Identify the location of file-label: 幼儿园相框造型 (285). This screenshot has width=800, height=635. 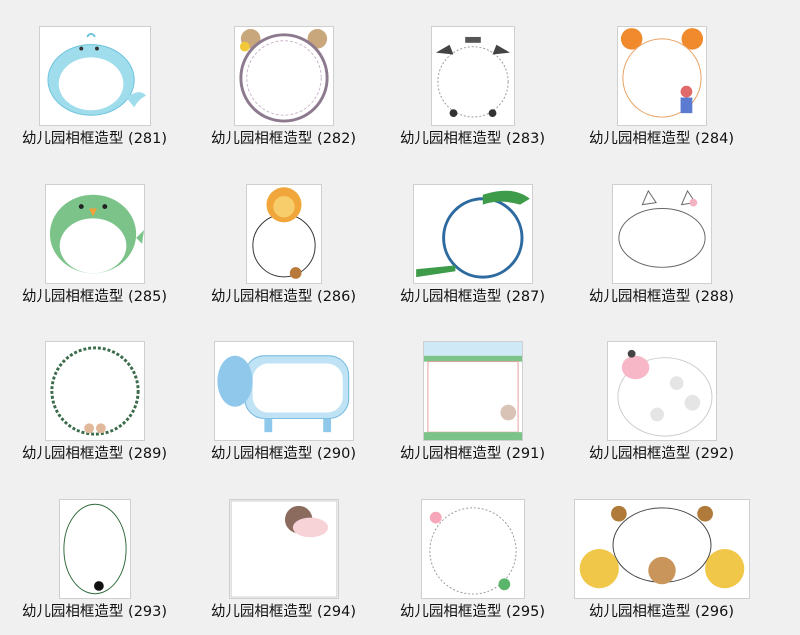
(94, 297).